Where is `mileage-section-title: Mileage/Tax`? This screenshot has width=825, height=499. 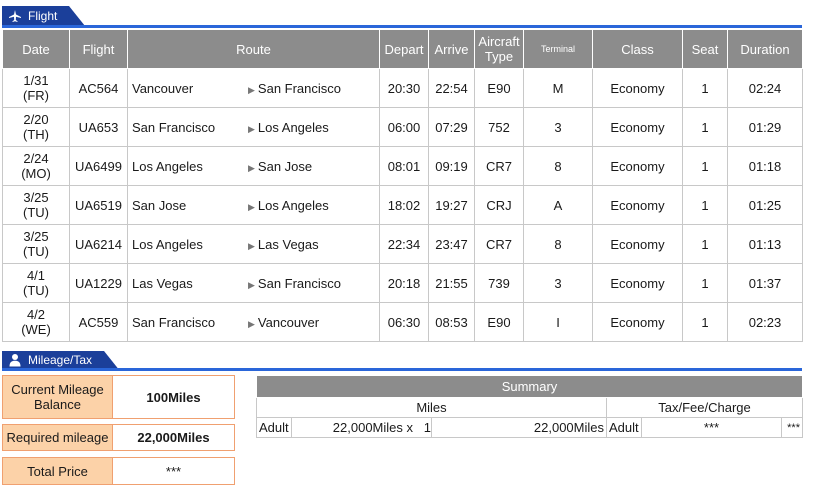
mileage-section-title: Mileage/Tax is located at coordinates (60, 360).